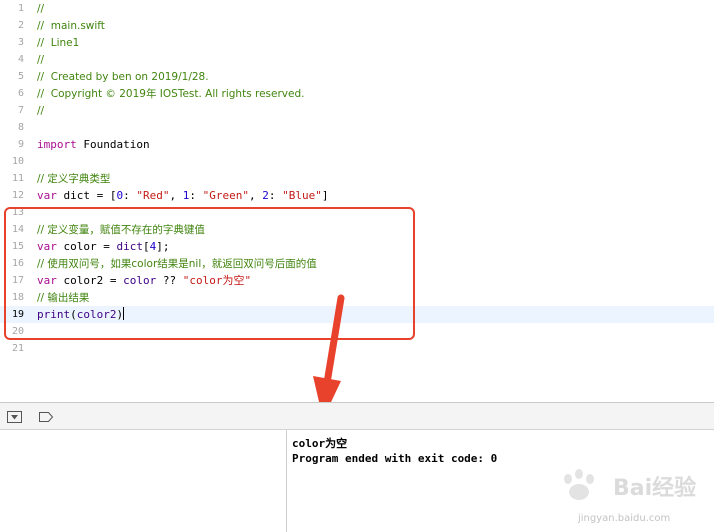 The image size is (714, 532). What do you see at coordinates (225, 195) in the screenshot?
I see `code-token-string: "Green"` at bounding box center [225, 195].